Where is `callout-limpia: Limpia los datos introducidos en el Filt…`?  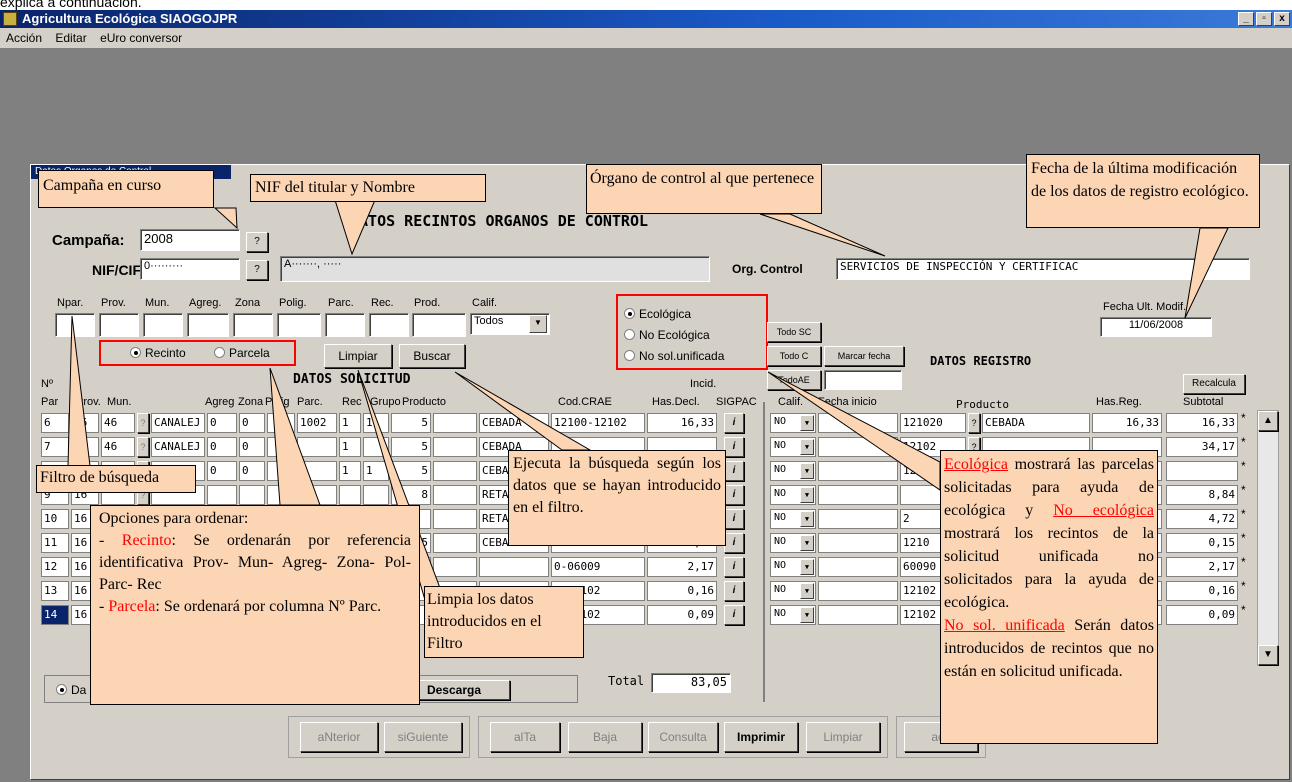
callout-limpia: Limpia los datos introducidos en el Filt… is located at coordinates (504, 622).